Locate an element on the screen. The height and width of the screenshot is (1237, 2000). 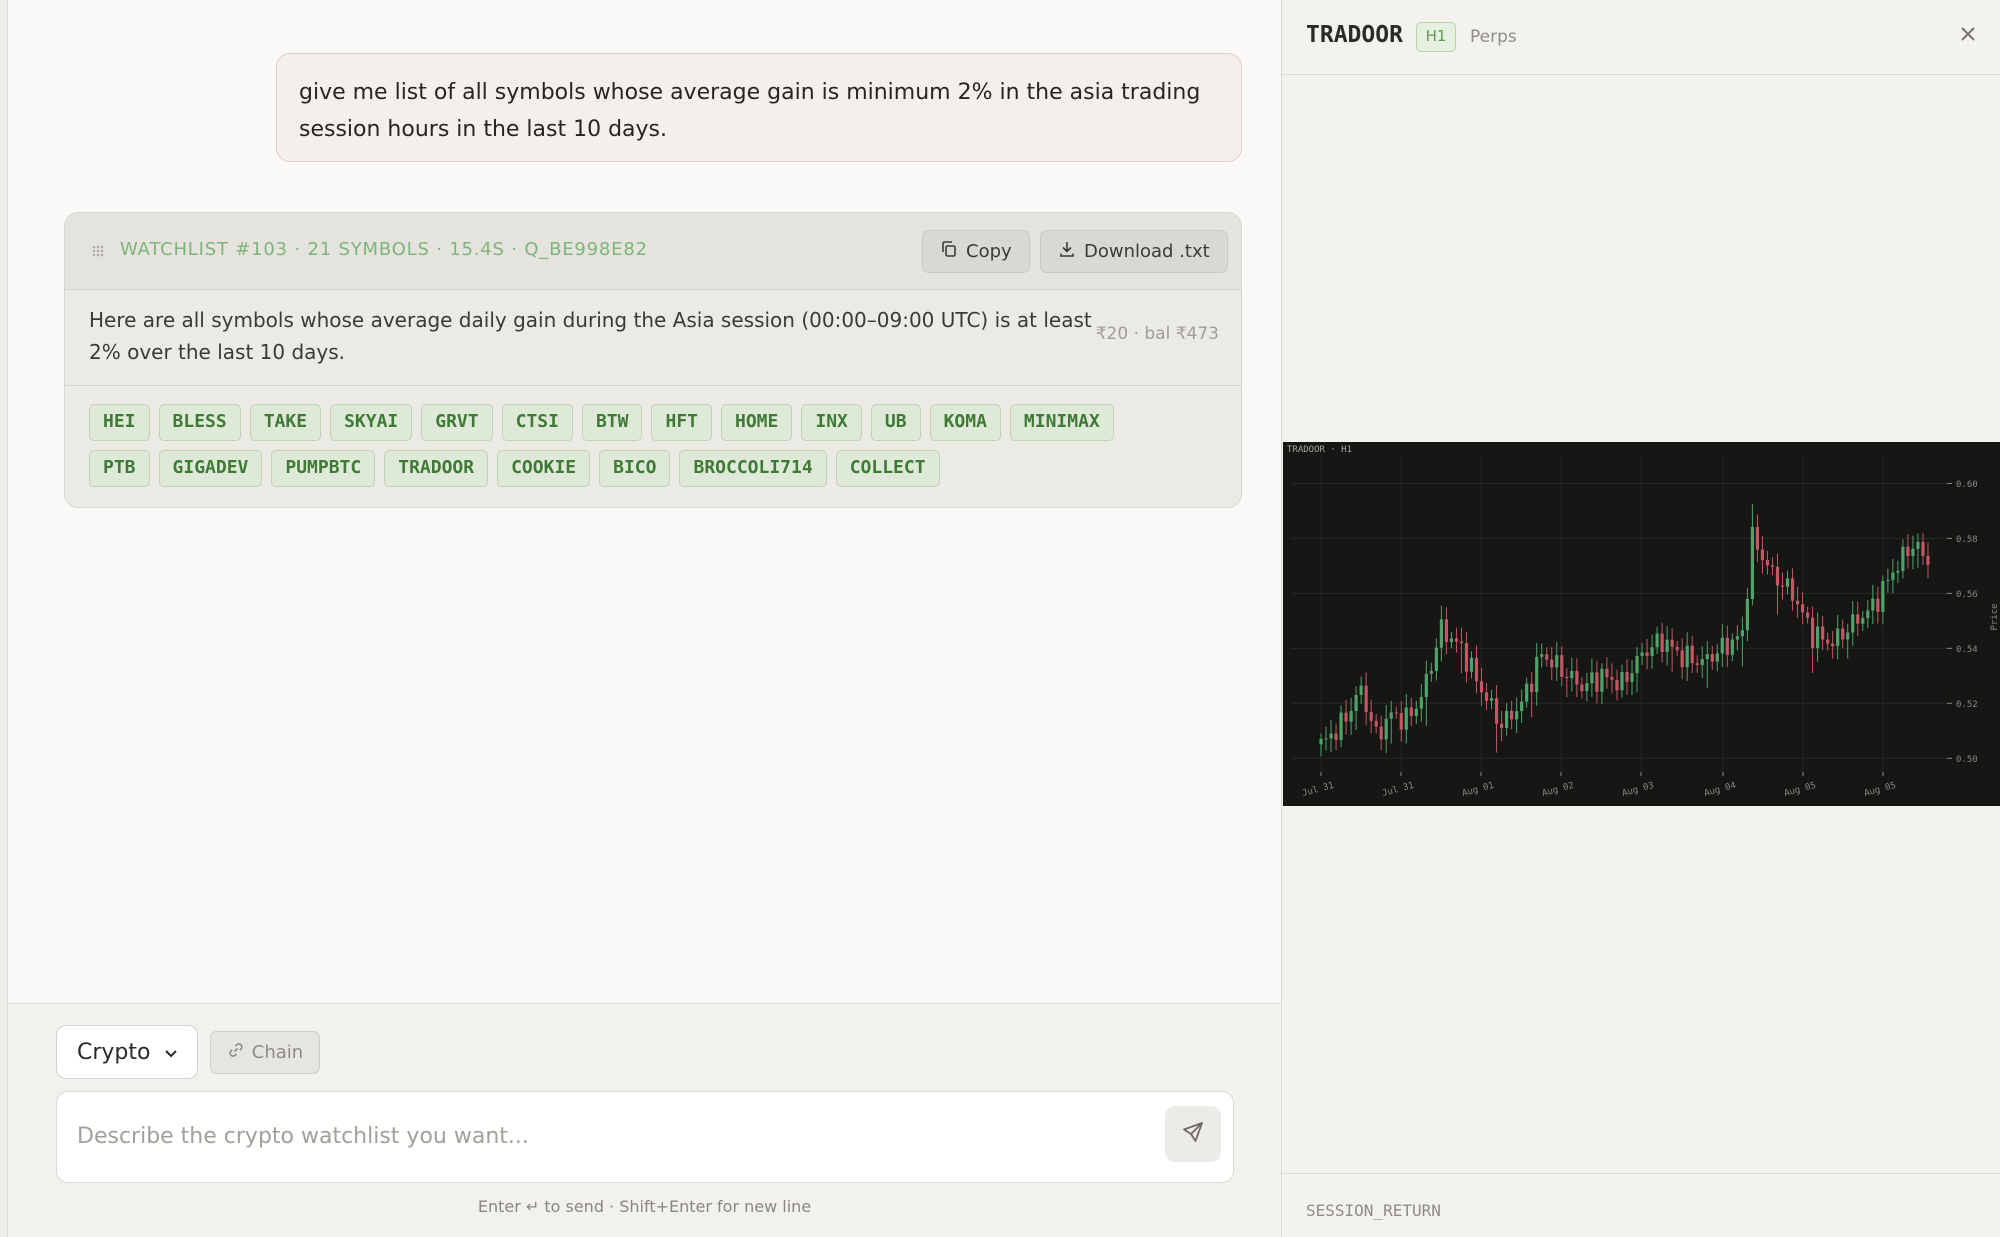
symbol-chip: BLESS is located at coordinates (199, 422).